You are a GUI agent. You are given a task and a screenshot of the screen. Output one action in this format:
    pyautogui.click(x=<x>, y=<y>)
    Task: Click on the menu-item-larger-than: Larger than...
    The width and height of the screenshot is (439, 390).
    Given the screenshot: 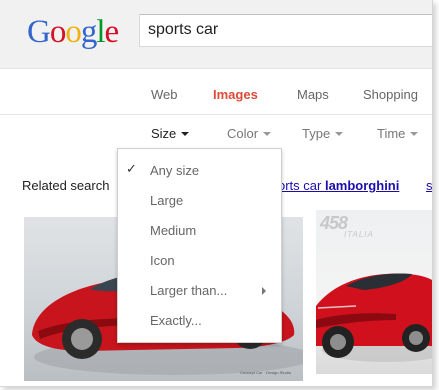 What is the action you would take?
    pyautogui.click(x=199, y=290)
    